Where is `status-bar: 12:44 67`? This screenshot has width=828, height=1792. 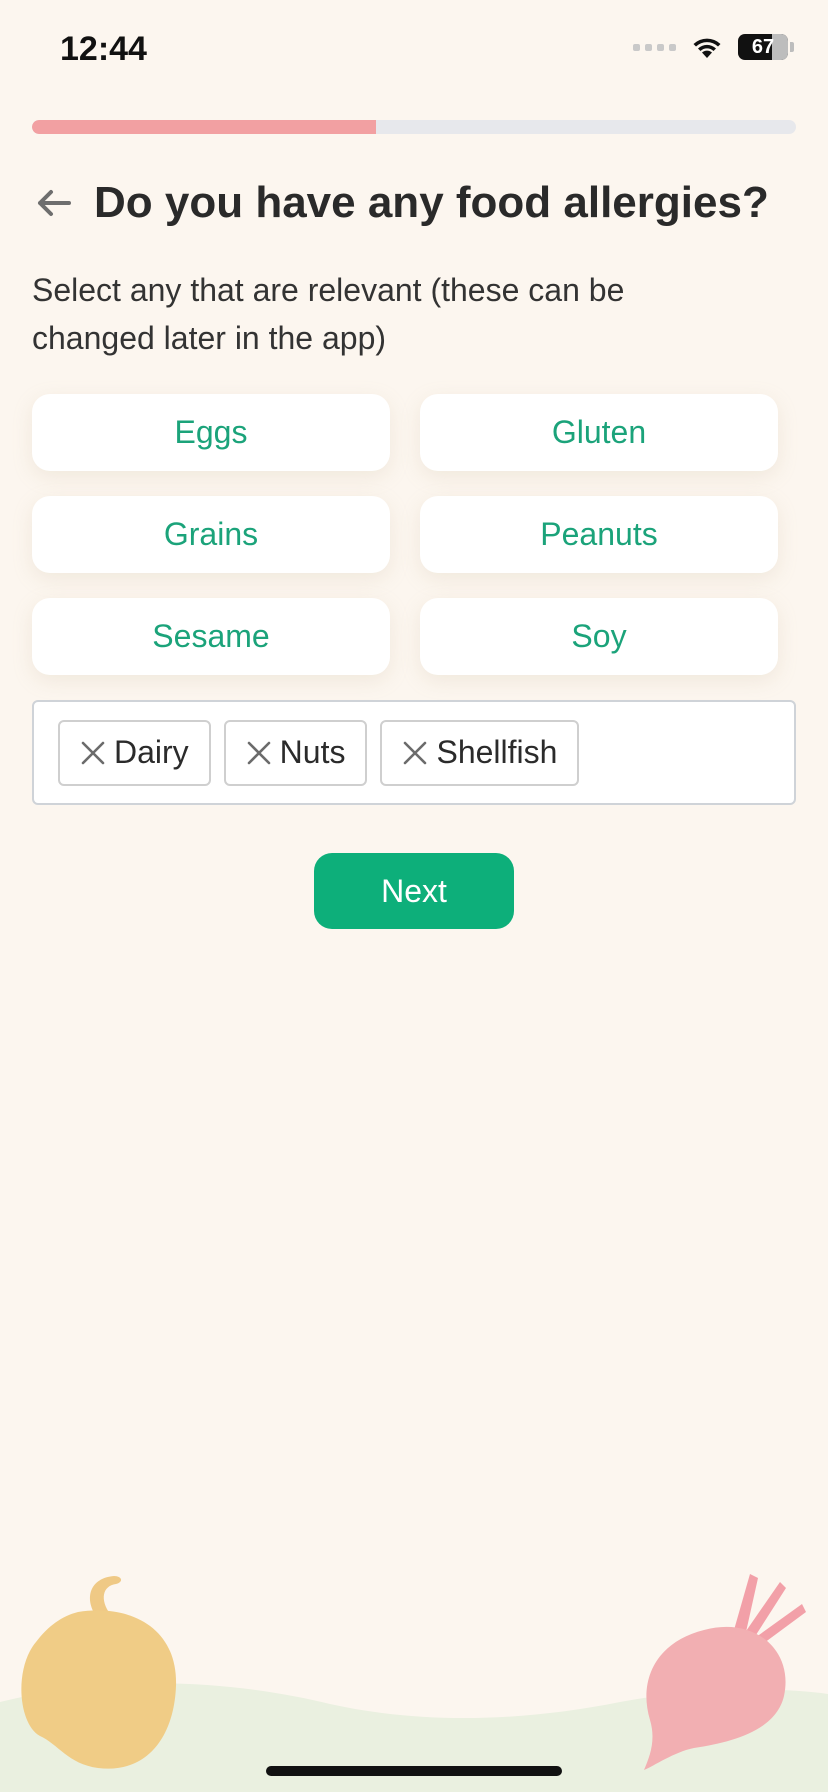
status-bar: 12:44 67 is located at coordinates (414, 50).